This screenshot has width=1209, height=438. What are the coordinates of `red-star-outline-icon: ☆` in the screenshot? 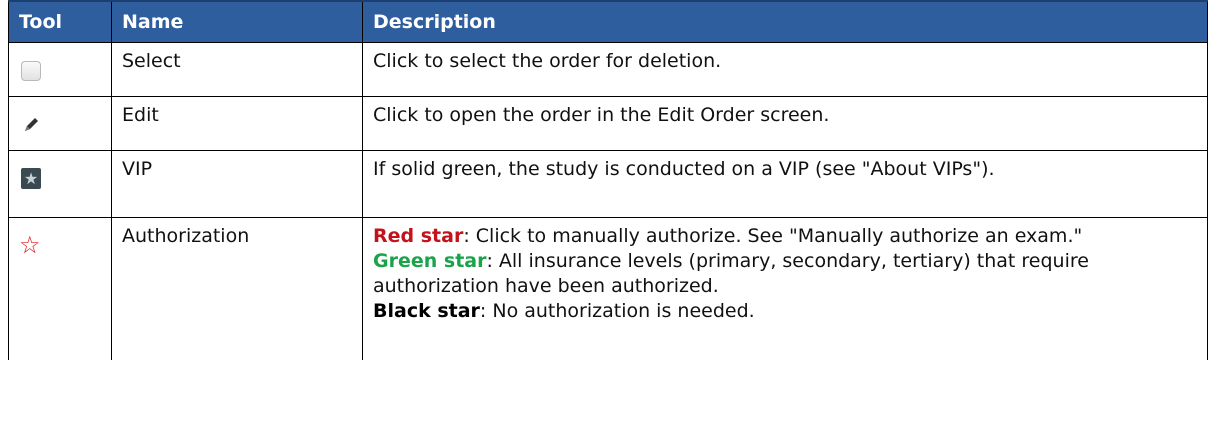 It's located at (30, 245).